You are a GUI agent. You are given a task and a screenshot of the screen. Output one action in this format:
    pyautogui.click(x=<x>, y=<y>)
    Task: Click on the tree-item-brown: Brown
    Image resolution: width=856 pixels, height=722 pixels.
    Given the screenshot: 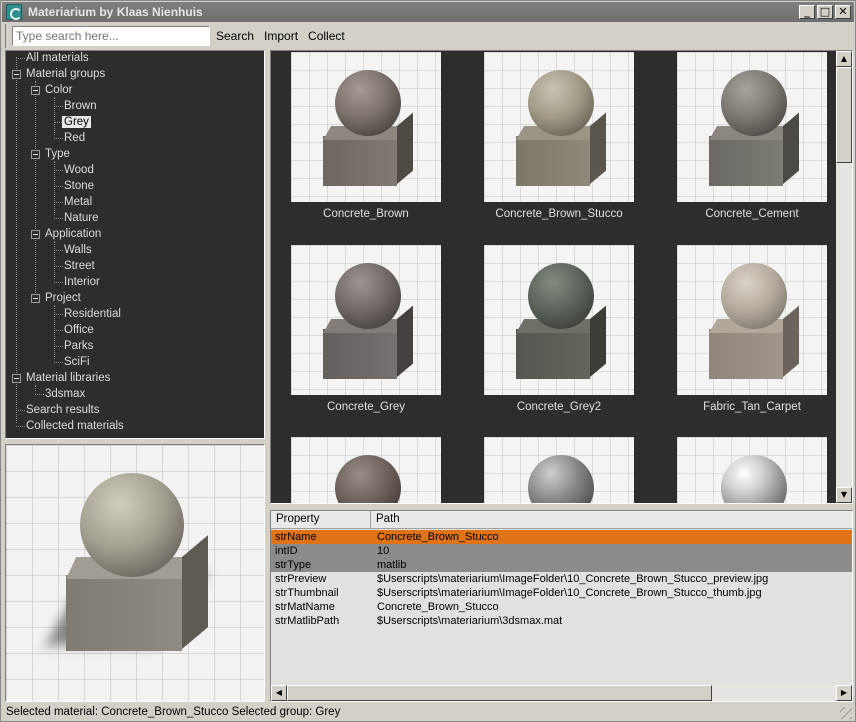 What is the action you would take?
    pyautogui.click(x=80, y=106)
    